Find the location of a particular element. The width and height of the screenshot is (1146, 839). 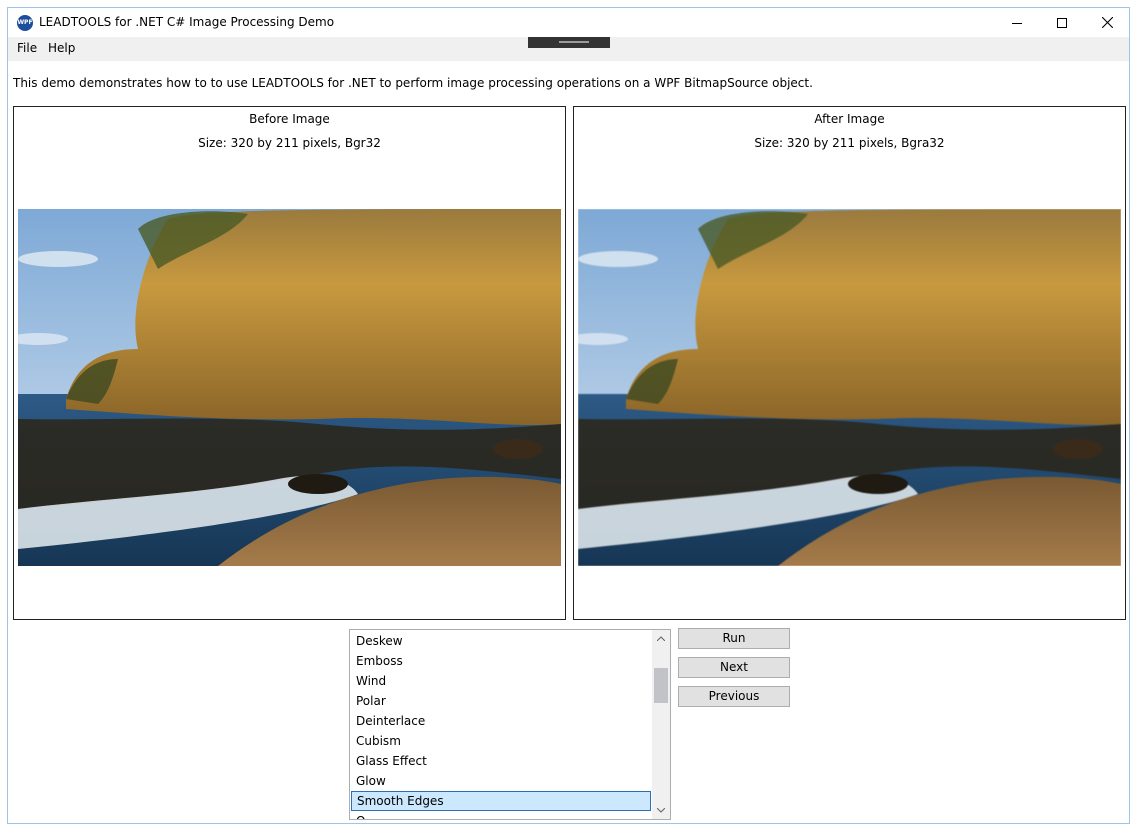

menu-file: File is located at coordinates (27, 48).